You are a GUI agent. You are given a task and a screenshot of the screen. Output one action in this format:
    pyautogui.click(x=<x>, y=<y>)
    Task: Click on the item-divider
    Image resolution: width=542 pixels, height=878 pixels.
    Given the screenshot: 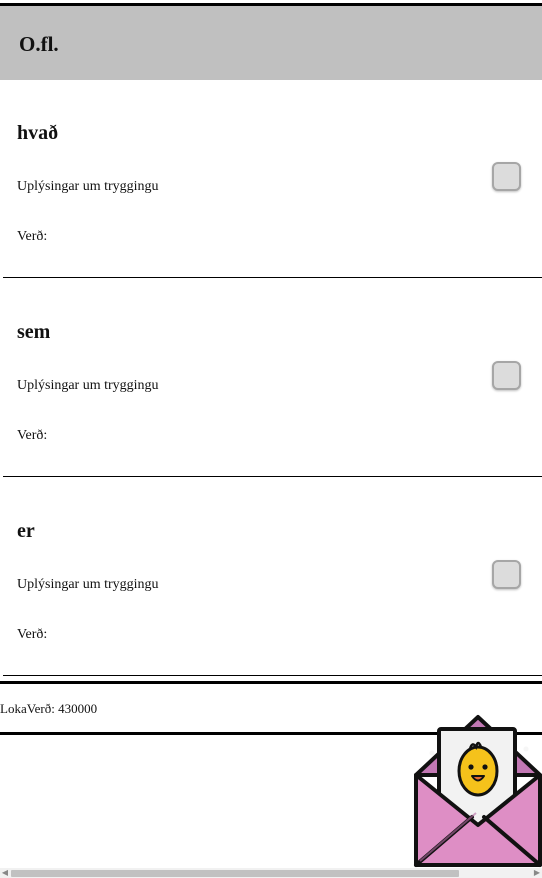 What is the action you would take?
    pyautogui.click(x=272, y=675)
    